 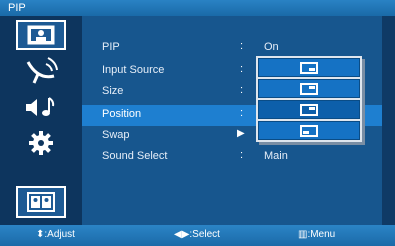 I want to click on footer-menu: ▥:Menu, so click(x=316, y=234).